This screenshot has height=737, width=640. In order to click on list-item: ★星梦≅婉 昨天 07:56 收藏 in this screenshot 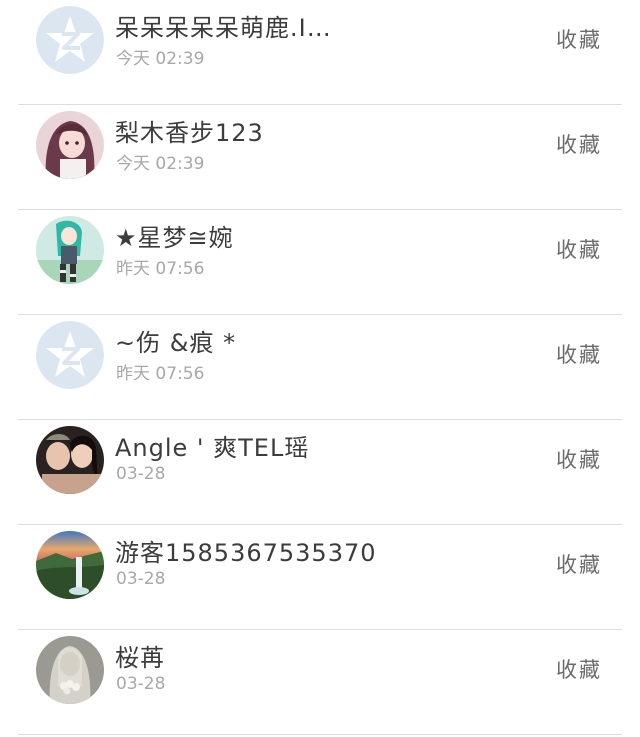, I will do `click(320, 262)`.